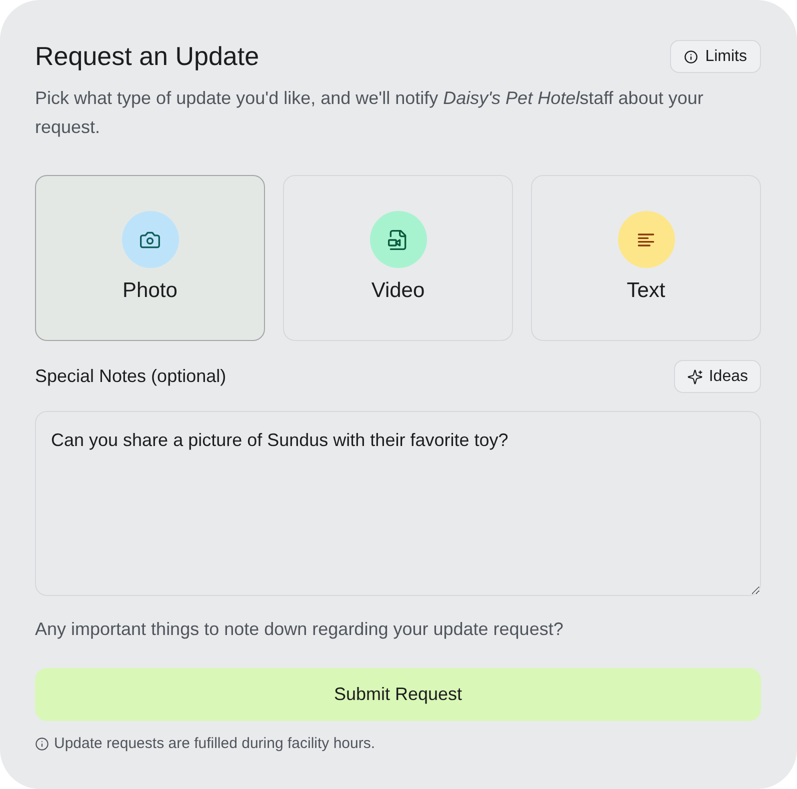  What do you see at coordinates (398, 694) in the screenshot?
I see `submit-button: Submit Request` at bounding box center [398, 694].